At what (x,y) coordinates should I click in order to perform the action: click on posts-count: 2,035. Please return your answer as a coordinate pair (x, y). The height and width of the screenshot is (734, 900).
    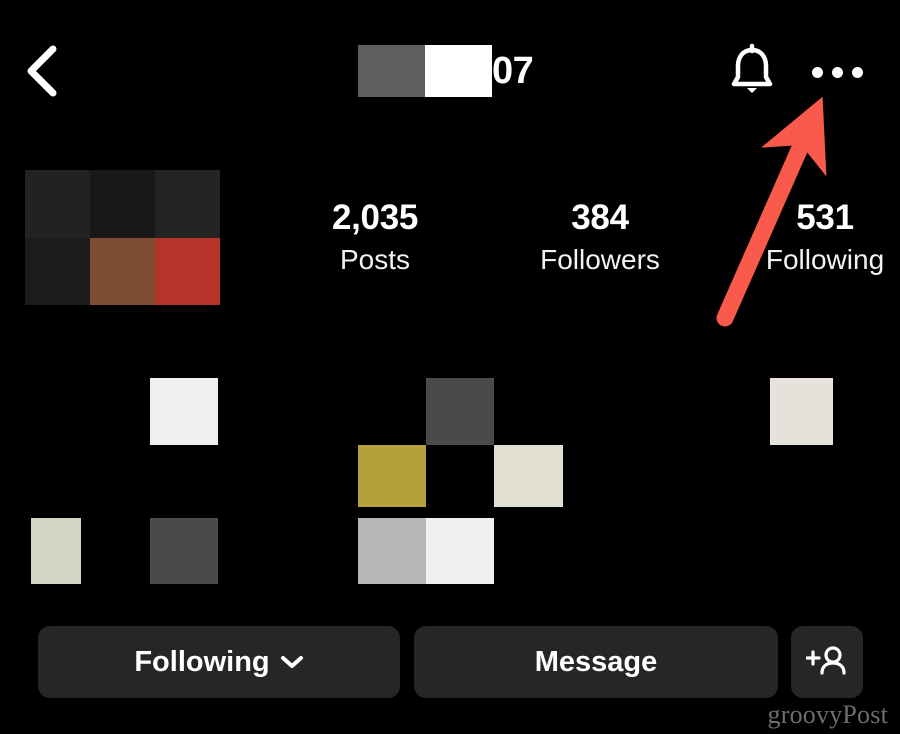
    Looking at the image, I should click on (375, 217).